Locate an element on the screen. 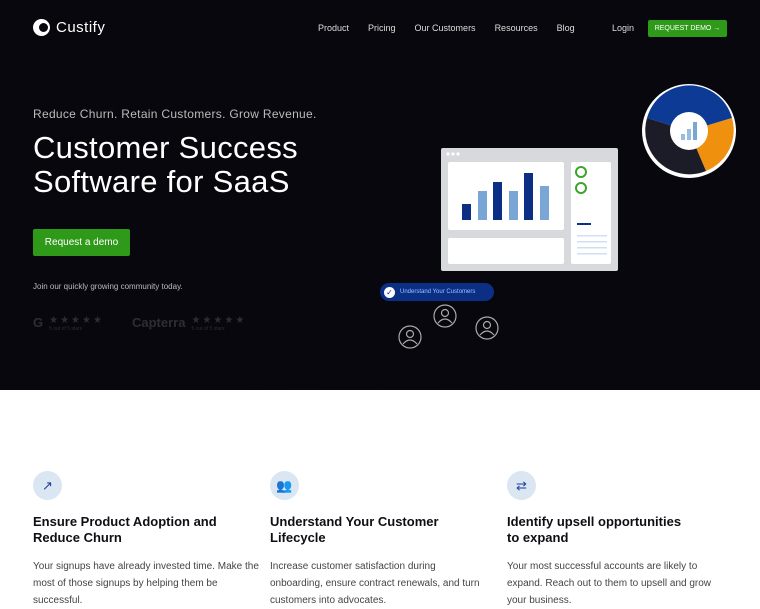  user-avatars-graphic is located at coordinates (448, 326).